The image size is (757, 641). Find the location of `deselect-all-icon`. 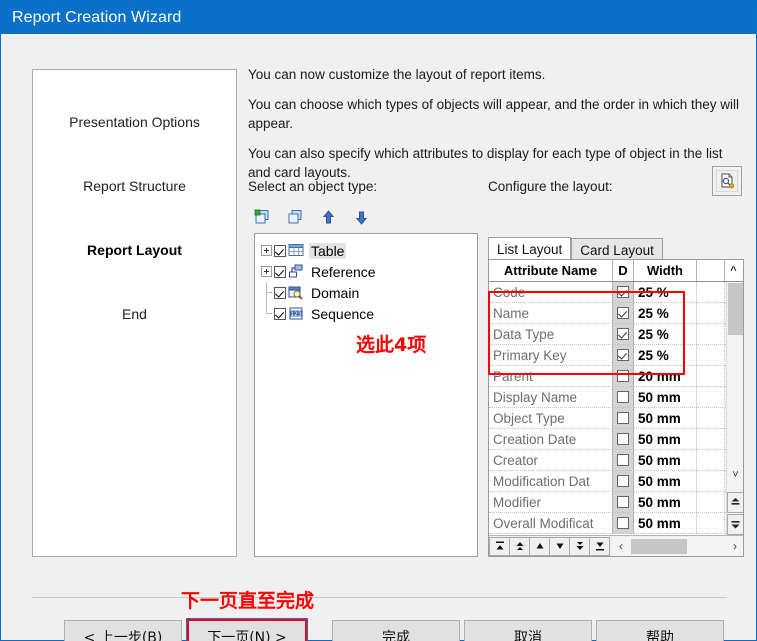

deselect-all-icon is located at coordinates (295, 217).